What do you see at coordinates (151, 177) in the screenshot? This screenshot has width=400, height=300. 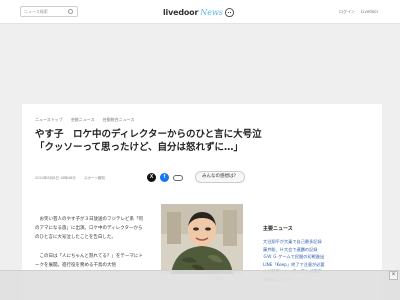 I see `x-share-icon: X` at bounding box center [151, 177].